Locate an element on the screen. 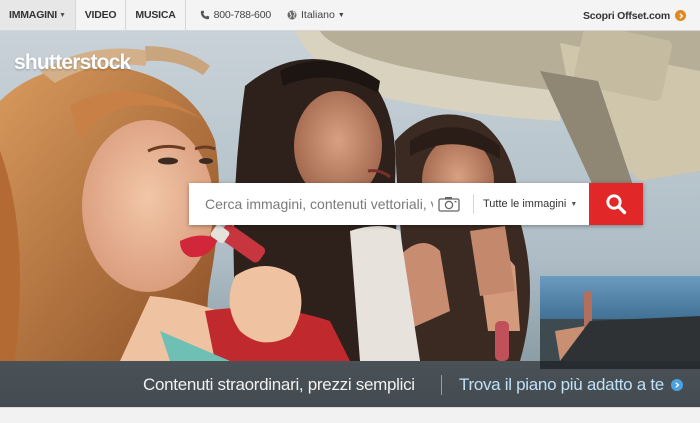 This screenshot has height=423, width=700. phone-number: 800-788-600 is located at coordinates (228, 15).